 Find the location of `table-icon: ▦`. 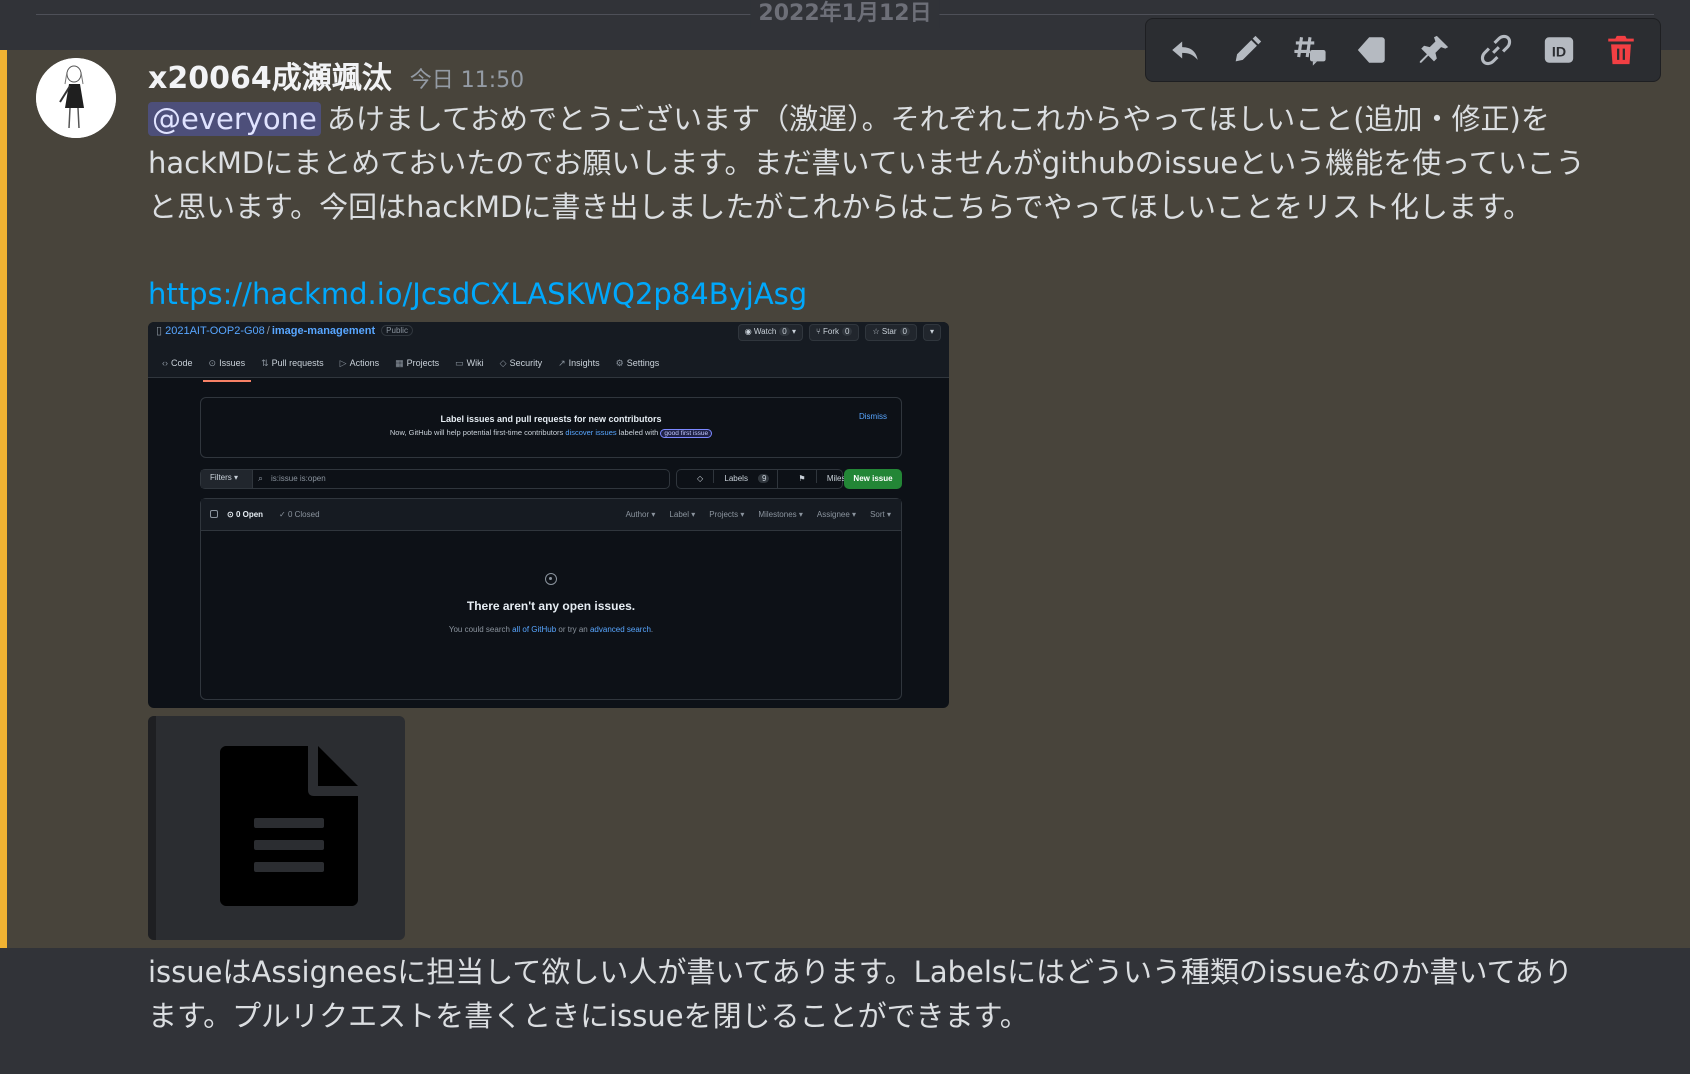

table-icon: ▦ is located at coordinates (399, 363).